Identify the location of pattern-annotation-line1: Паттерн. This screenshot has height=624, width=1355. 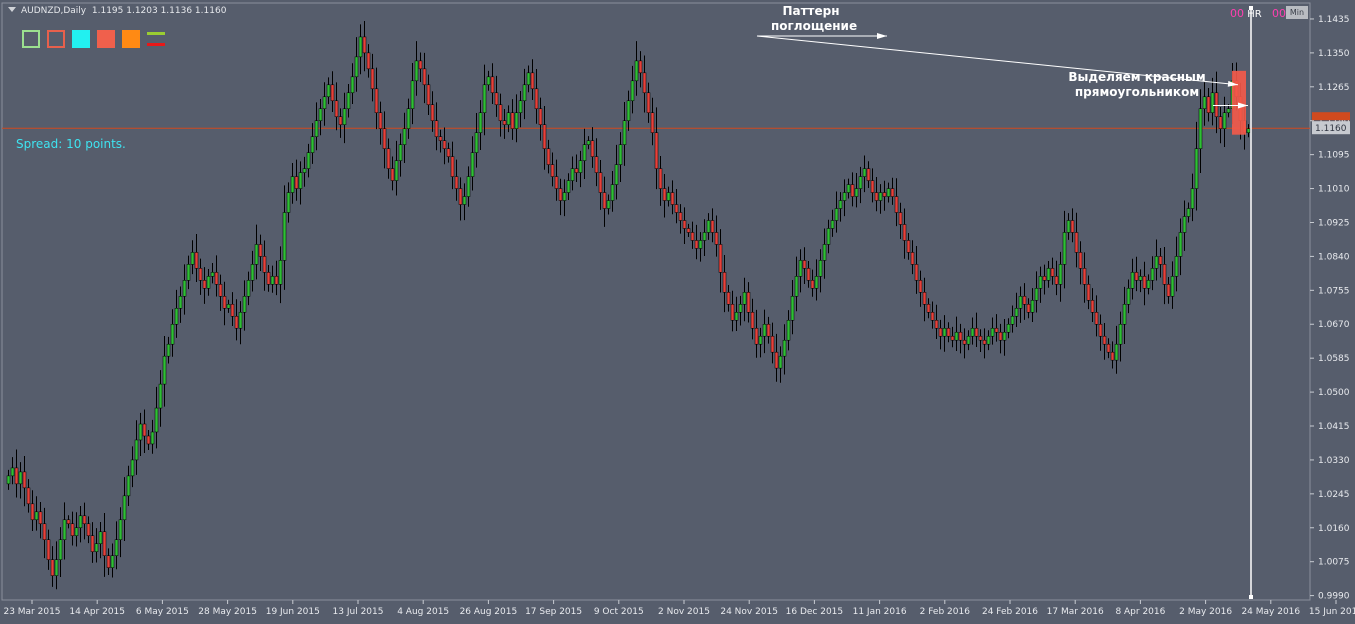
(811, 11).